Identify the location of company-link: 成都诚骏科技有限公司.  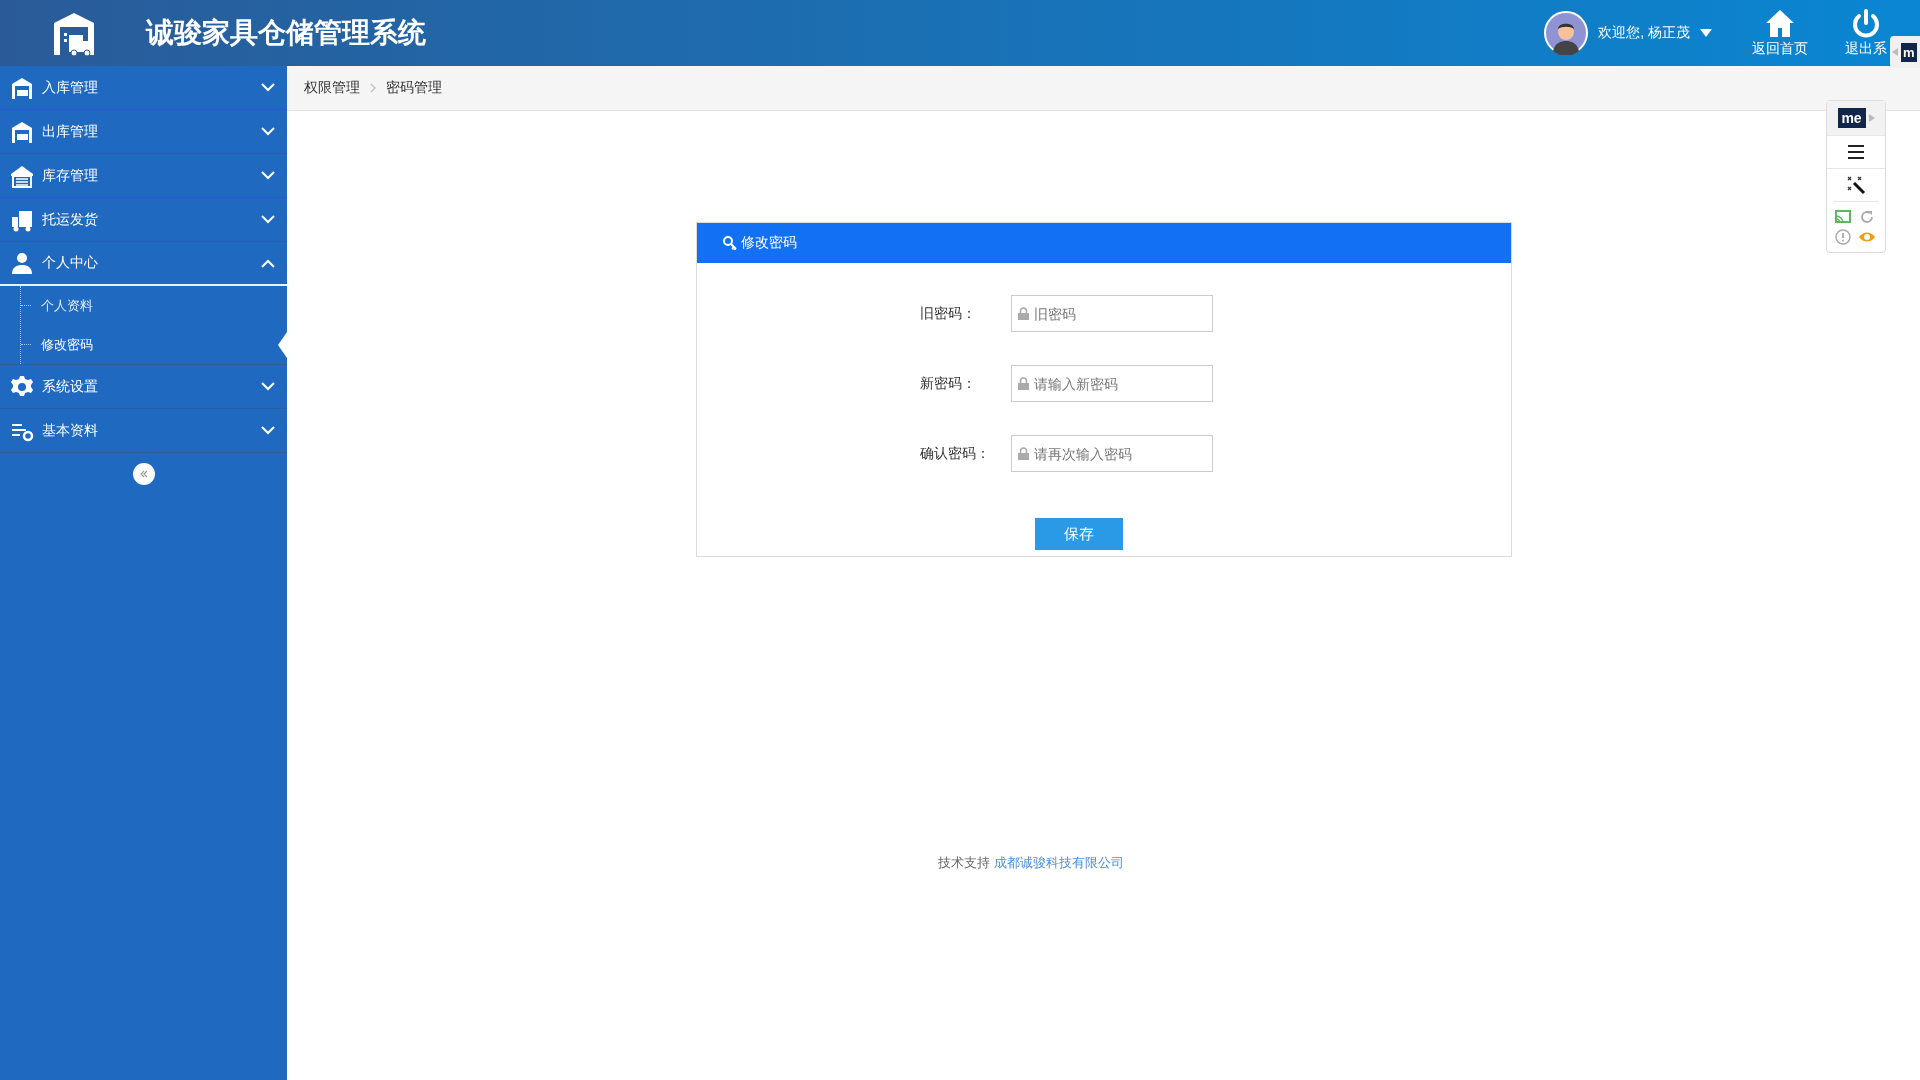
(1058, 863).